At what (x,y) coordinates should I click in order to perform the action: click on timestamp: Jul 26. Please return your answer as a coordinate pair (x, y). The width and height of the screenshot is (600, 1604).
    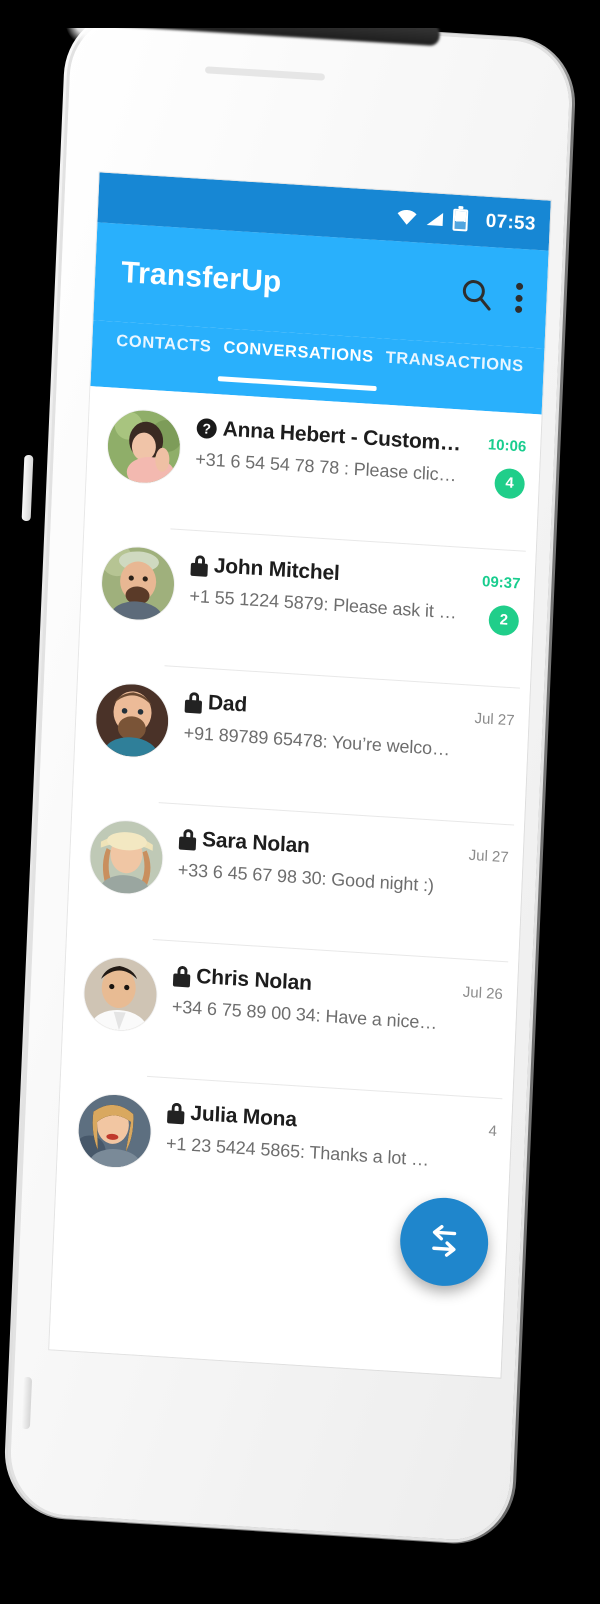
    Looking at the image, I should click on (483, 993).